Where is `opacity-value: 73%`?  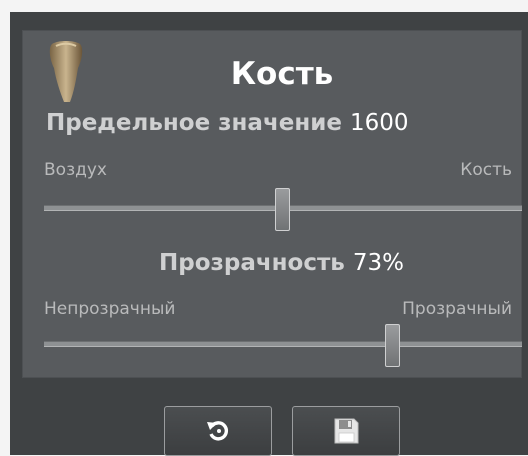 opacity-value: 73% is located at coordinates (378, 263).